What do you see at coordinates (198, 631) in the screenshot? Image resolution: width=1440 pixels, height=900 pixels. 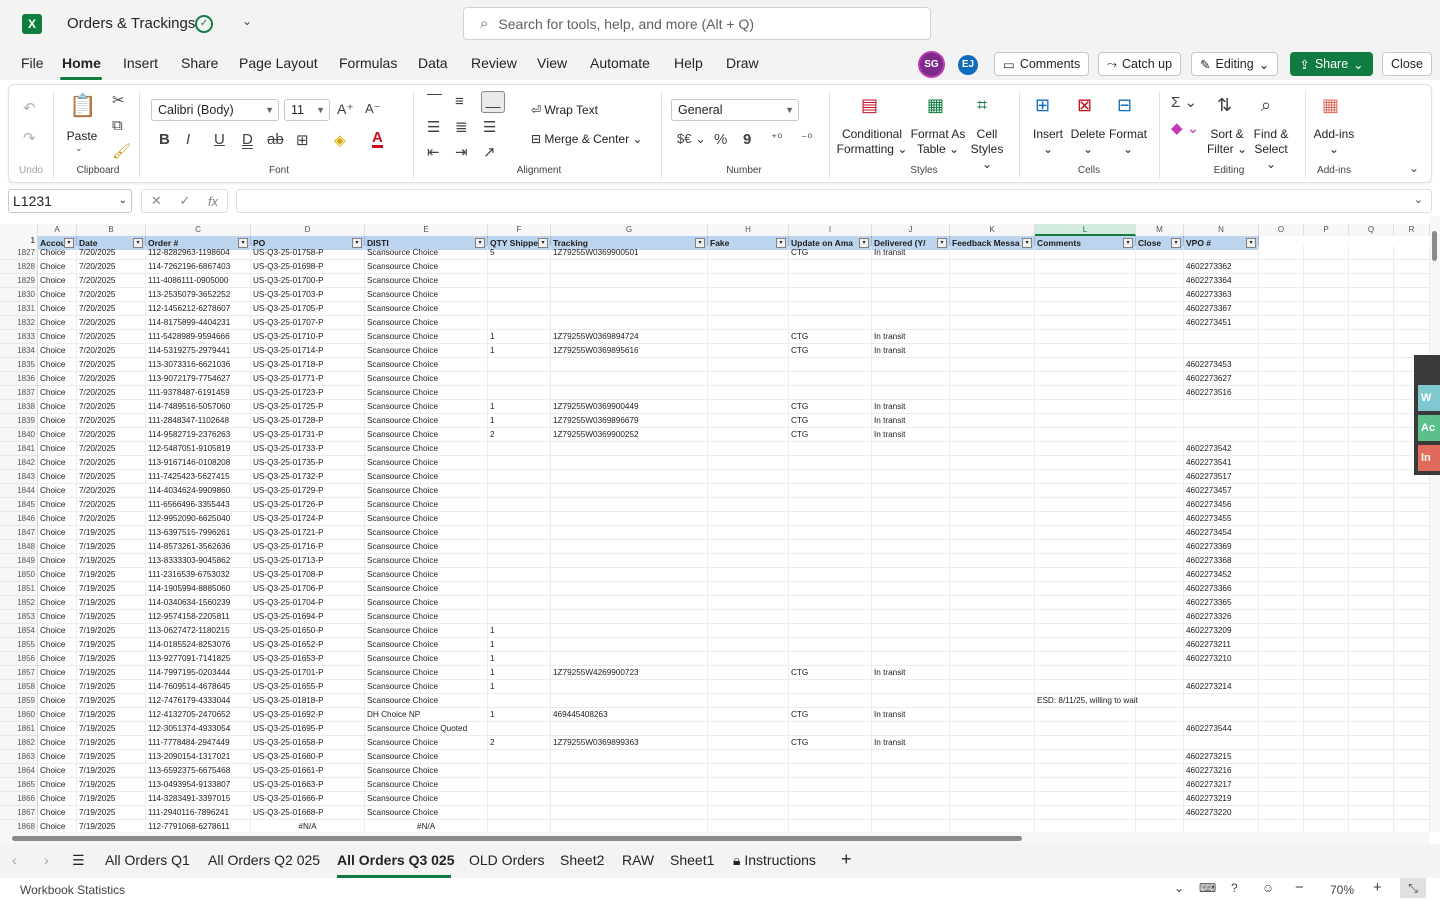 I see `table-cell: 113-0627472-1180215` at bounding box center [198, 631].